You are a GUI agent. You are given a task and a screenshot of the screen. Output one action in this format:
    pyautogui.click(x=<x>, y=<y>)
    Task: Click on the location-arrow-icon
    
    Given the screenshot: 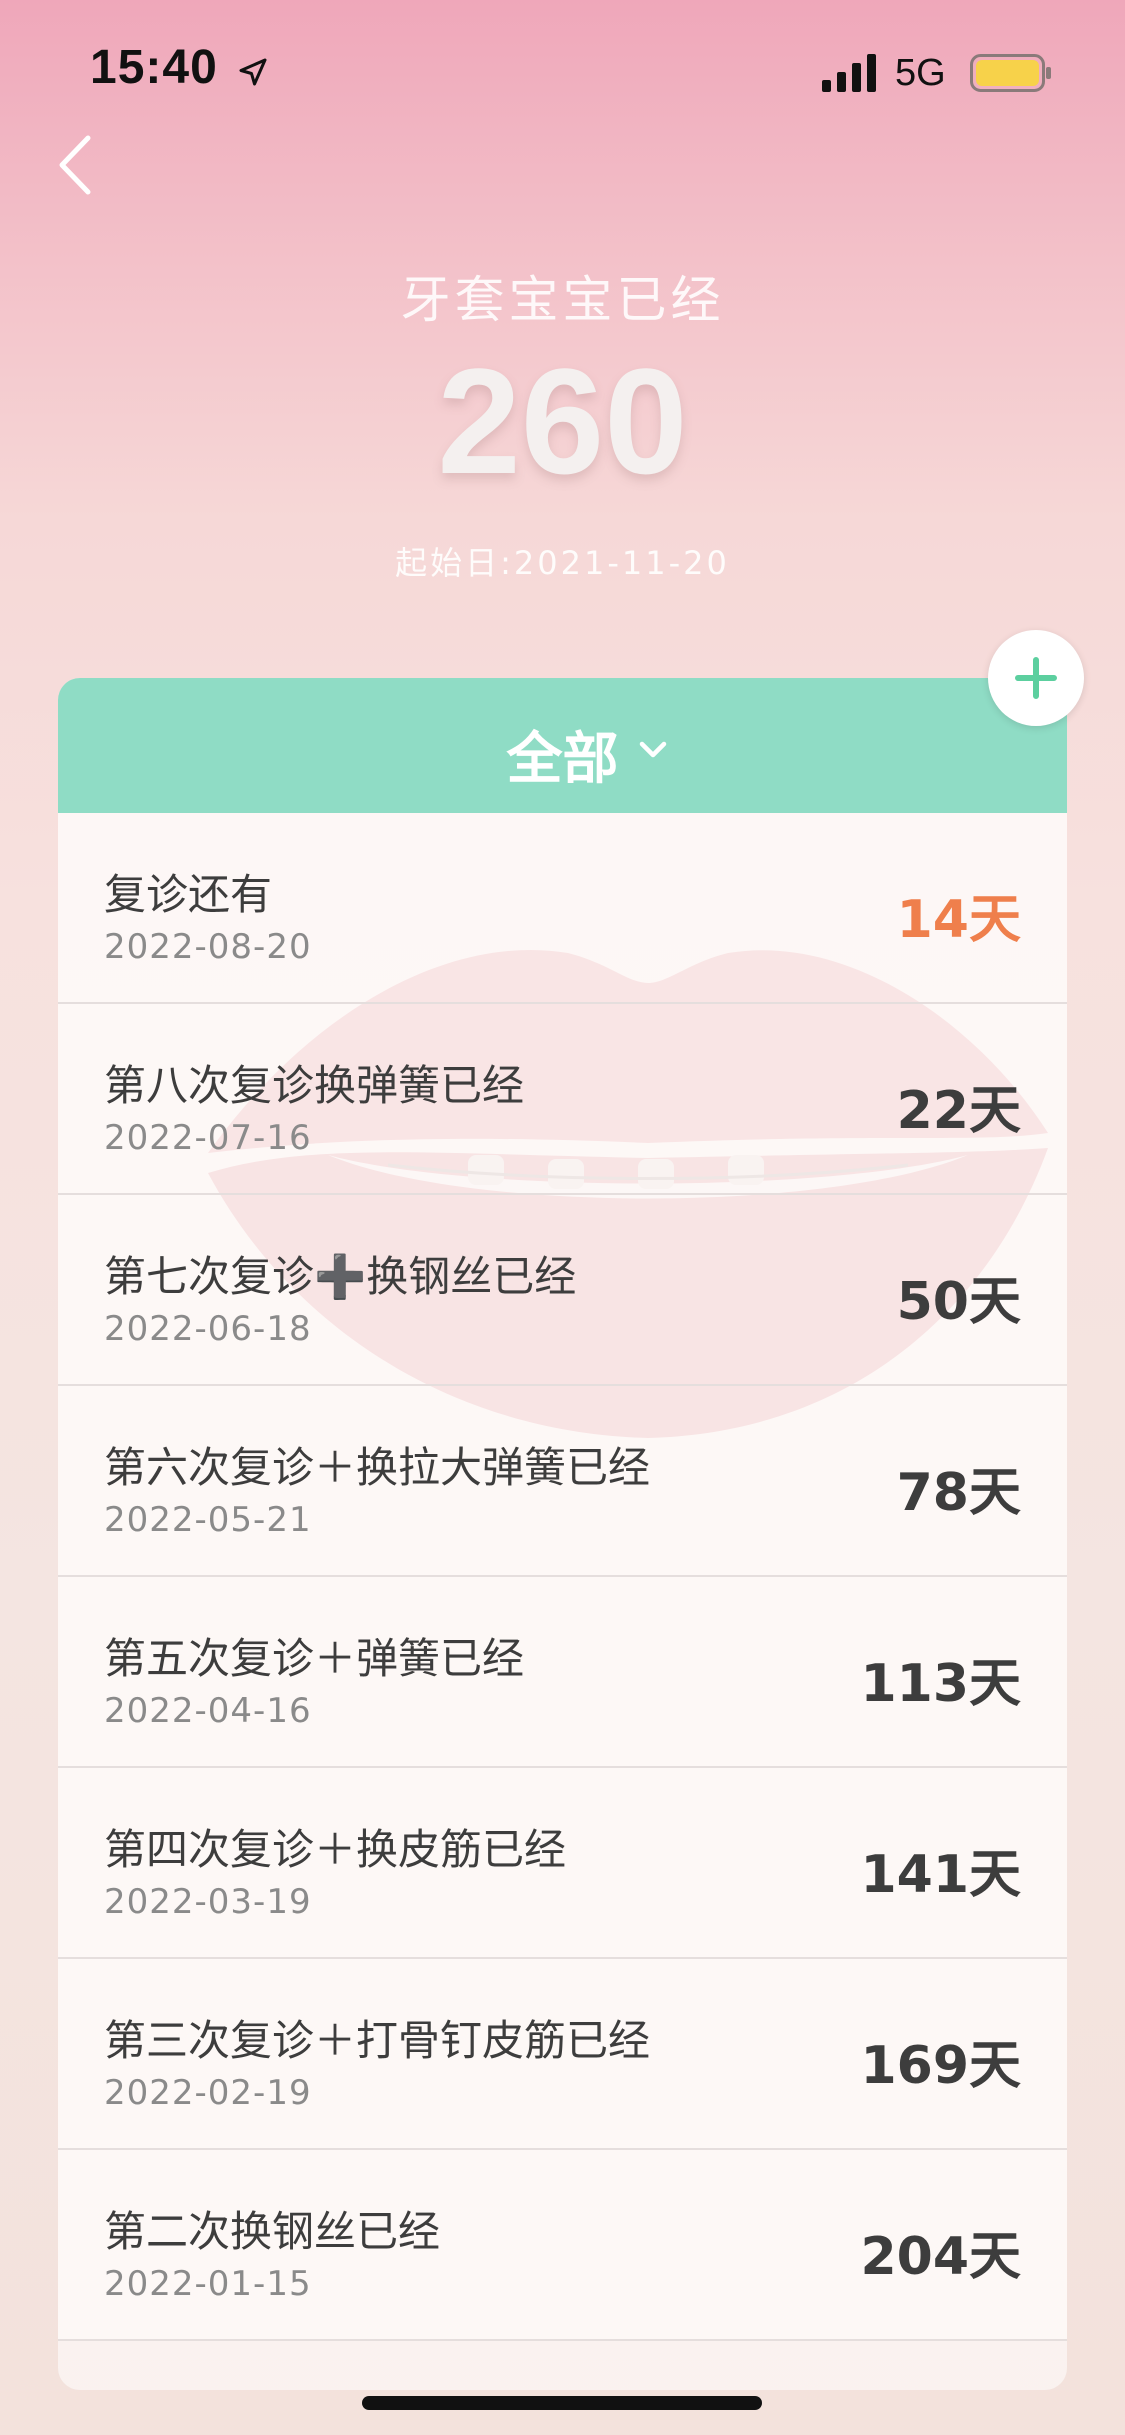 What is the action you would take?
    pyautogui.click(x=253, y=72)
    